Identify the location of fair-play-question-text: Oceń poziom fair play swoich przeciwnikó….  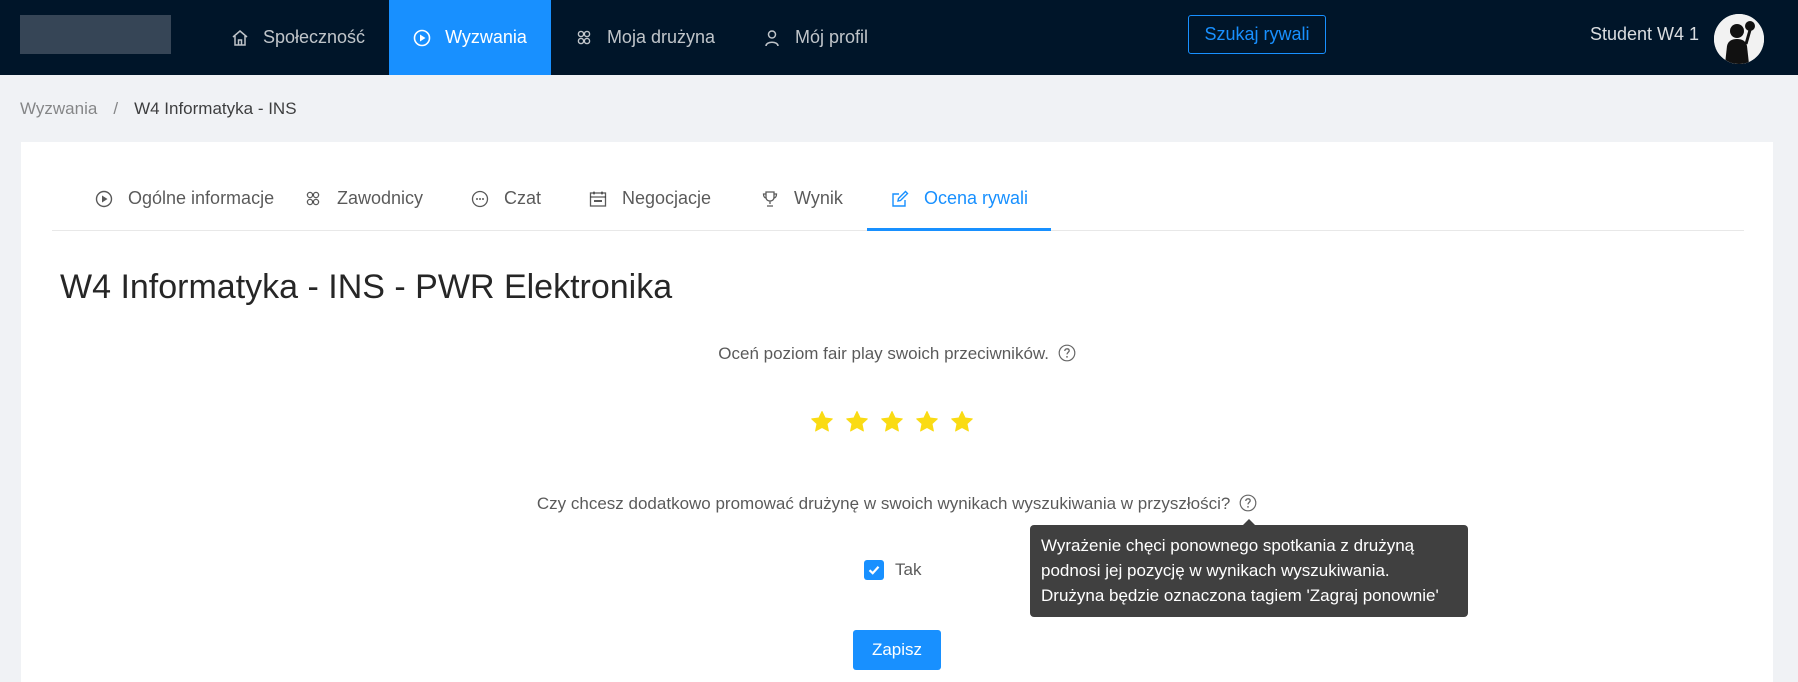
(883, 353).